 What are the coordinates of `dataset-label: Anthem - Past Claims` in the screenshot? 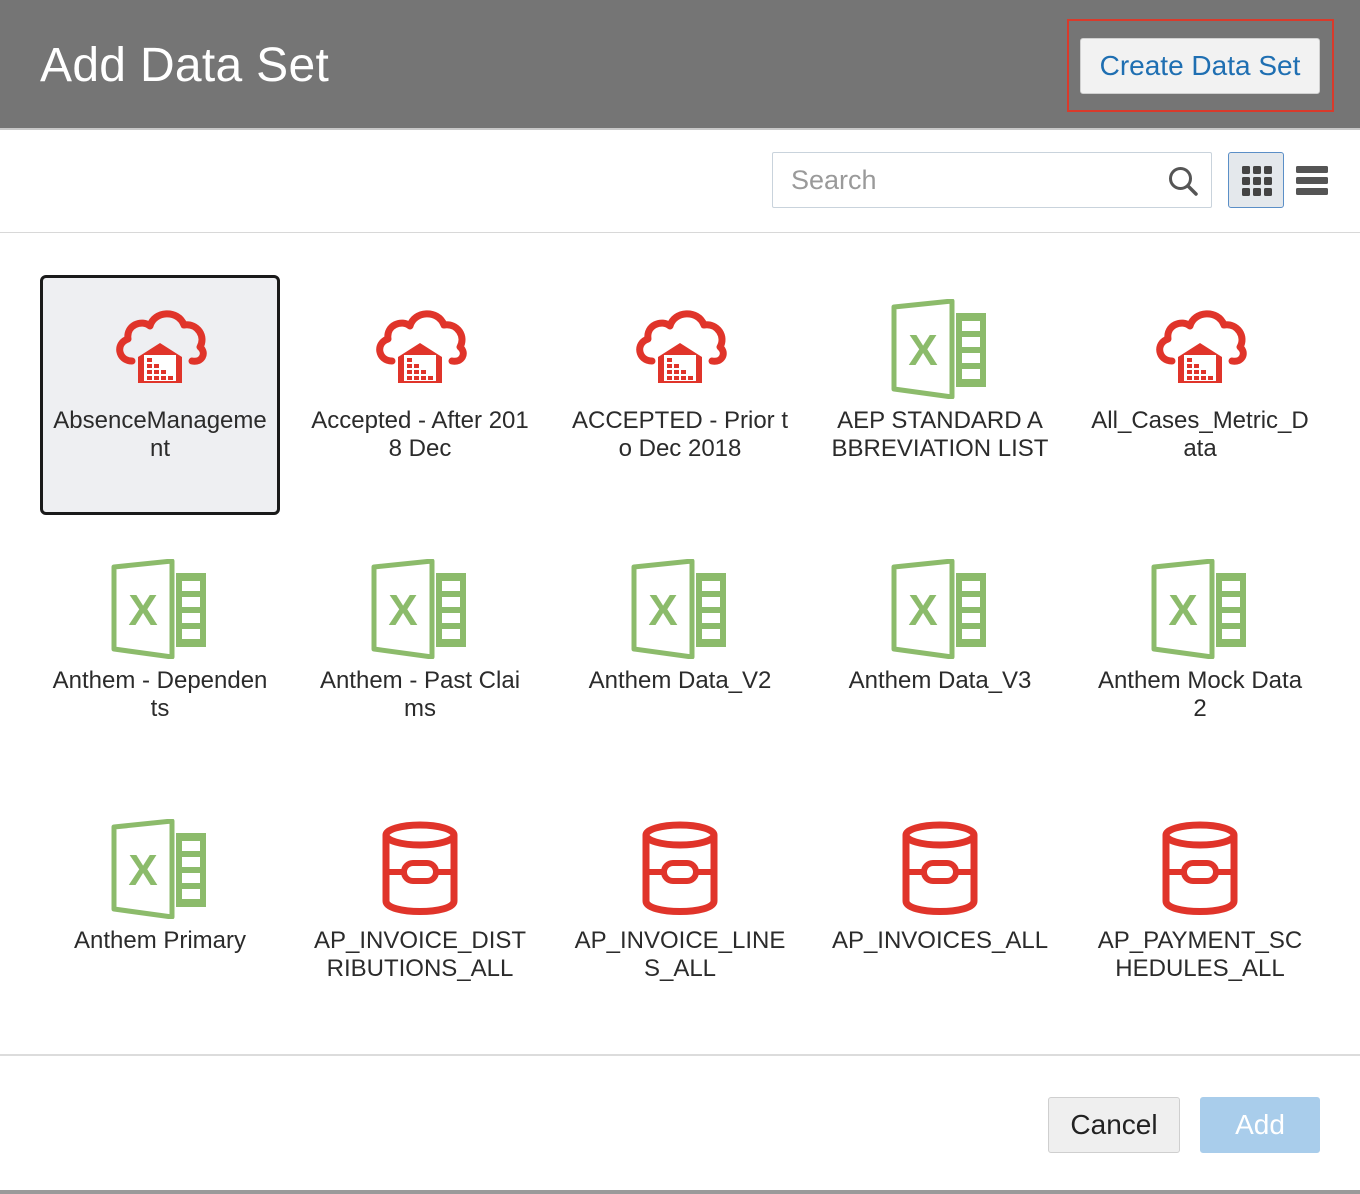 It's located at (420, 694).